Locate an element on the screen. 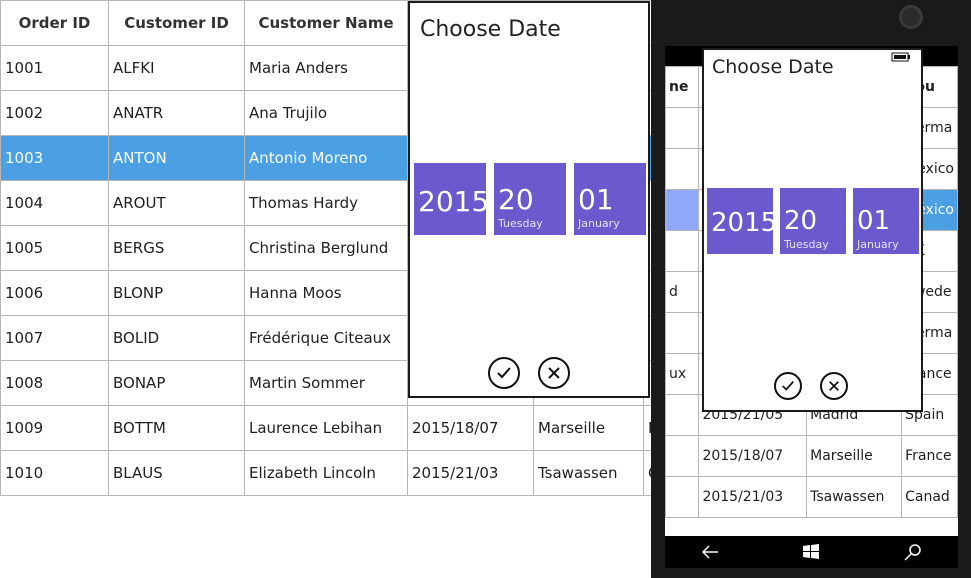  cell-customer-name: Martin Sommer is located at coordinates (326, 383).